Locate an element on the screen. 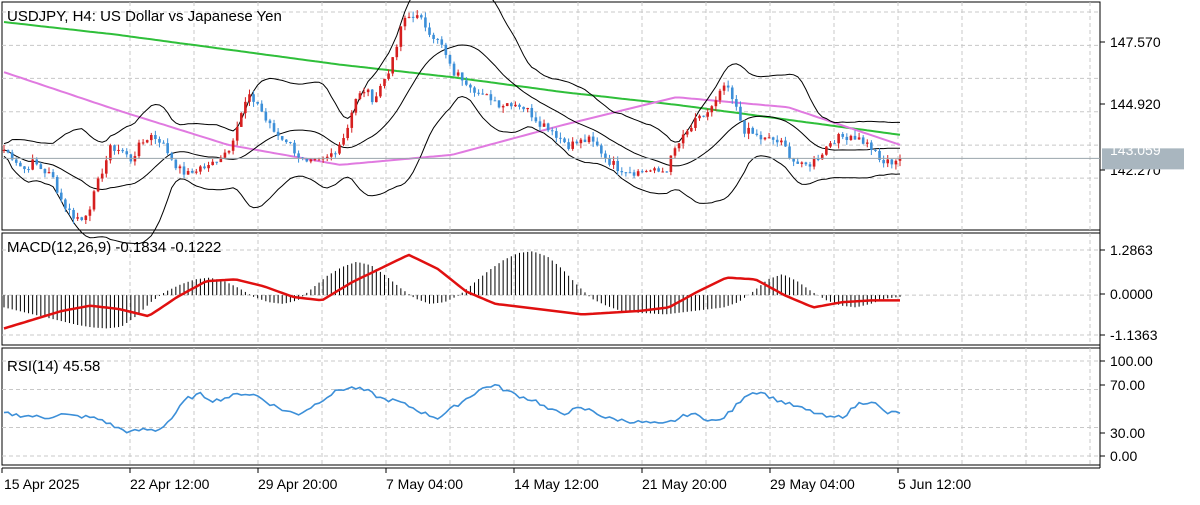 The width and height of the screenshot is (1200, 505). macd-title: MACD(12,26,9) -0.1834 -0.1222 is located at coordinates (114, 247).